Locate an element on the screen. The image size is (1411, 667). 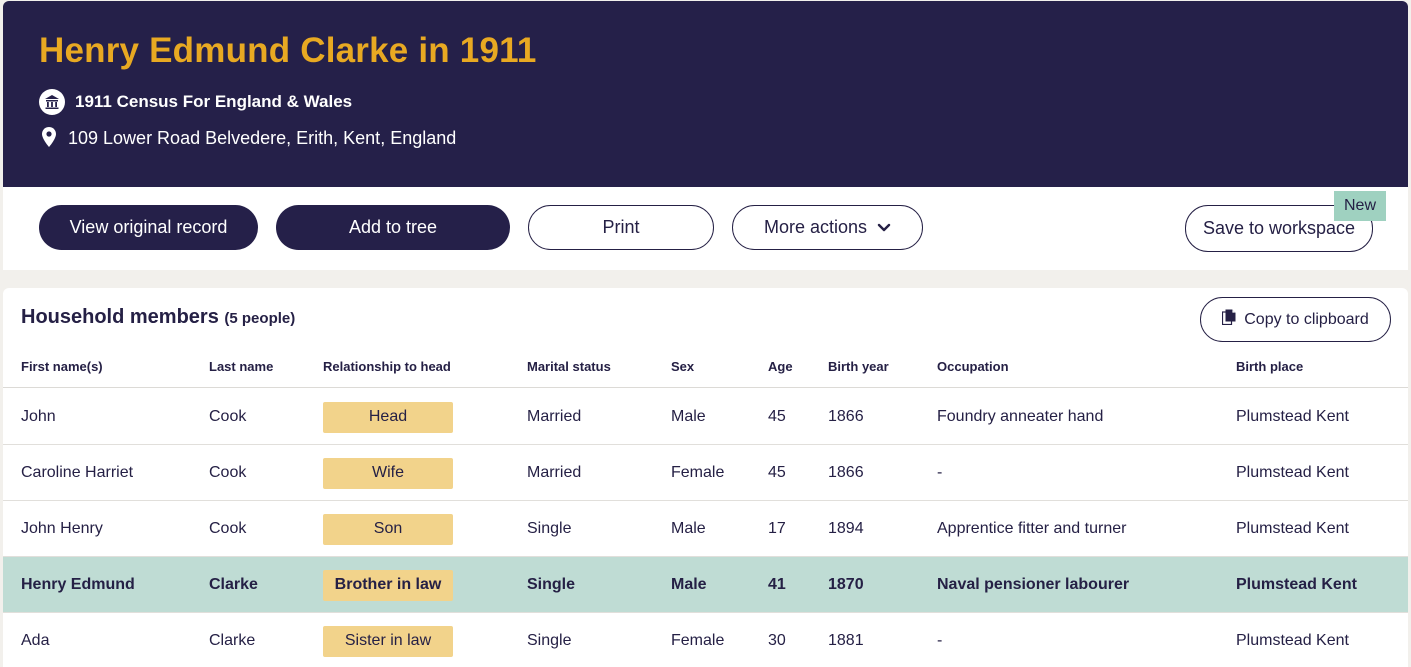
age-cell: 41 is located at coordinates (777, 584).